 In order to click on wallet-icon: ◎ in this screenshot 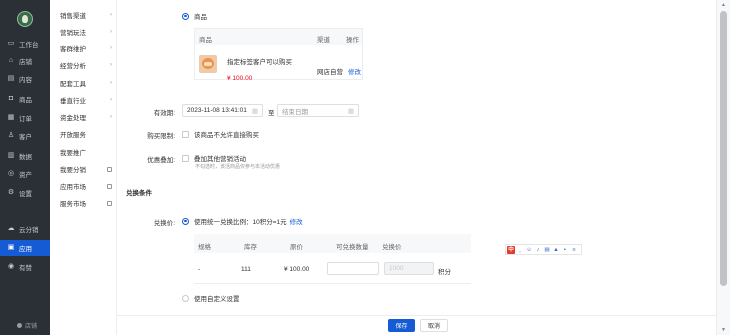, I will do `click(11, 173)`.